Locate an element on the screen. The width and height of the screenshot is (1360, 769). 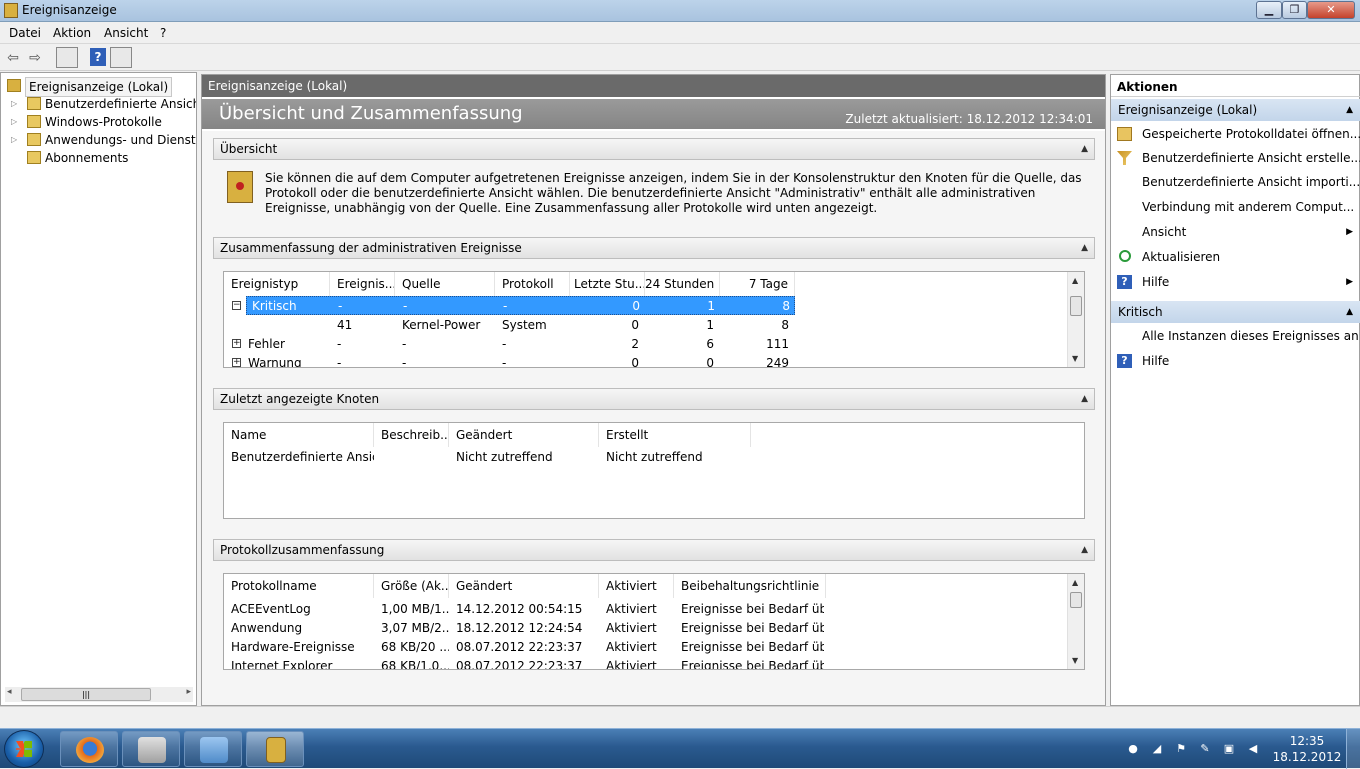
table-cell: ACEEventLog is located at coordinates (299, 609).